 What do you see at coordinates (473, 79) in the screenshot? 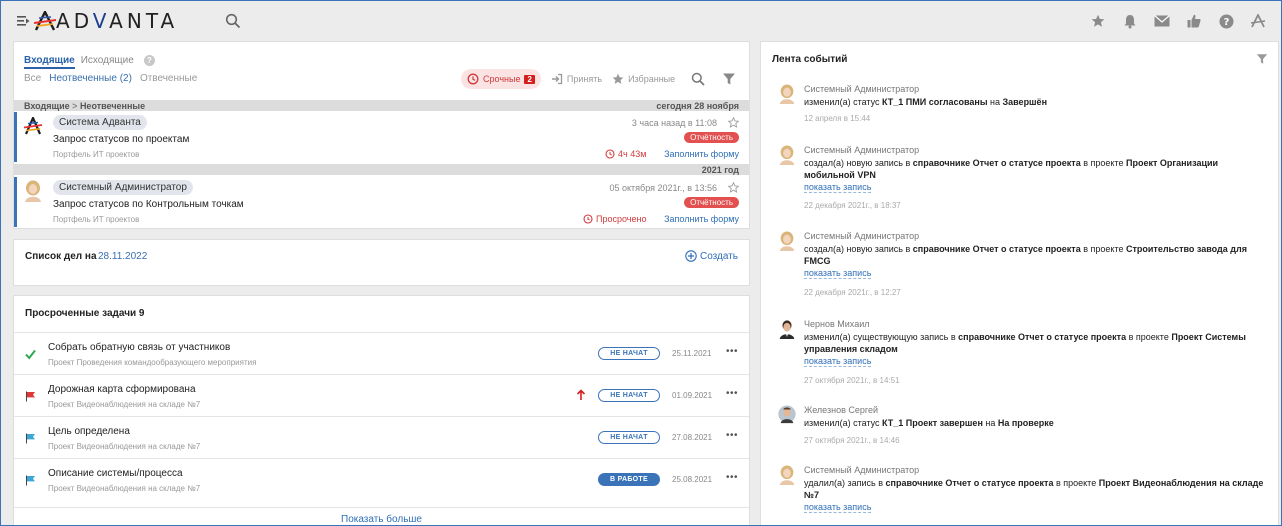
I see `clock-icon` at bounding box center [473, 79].